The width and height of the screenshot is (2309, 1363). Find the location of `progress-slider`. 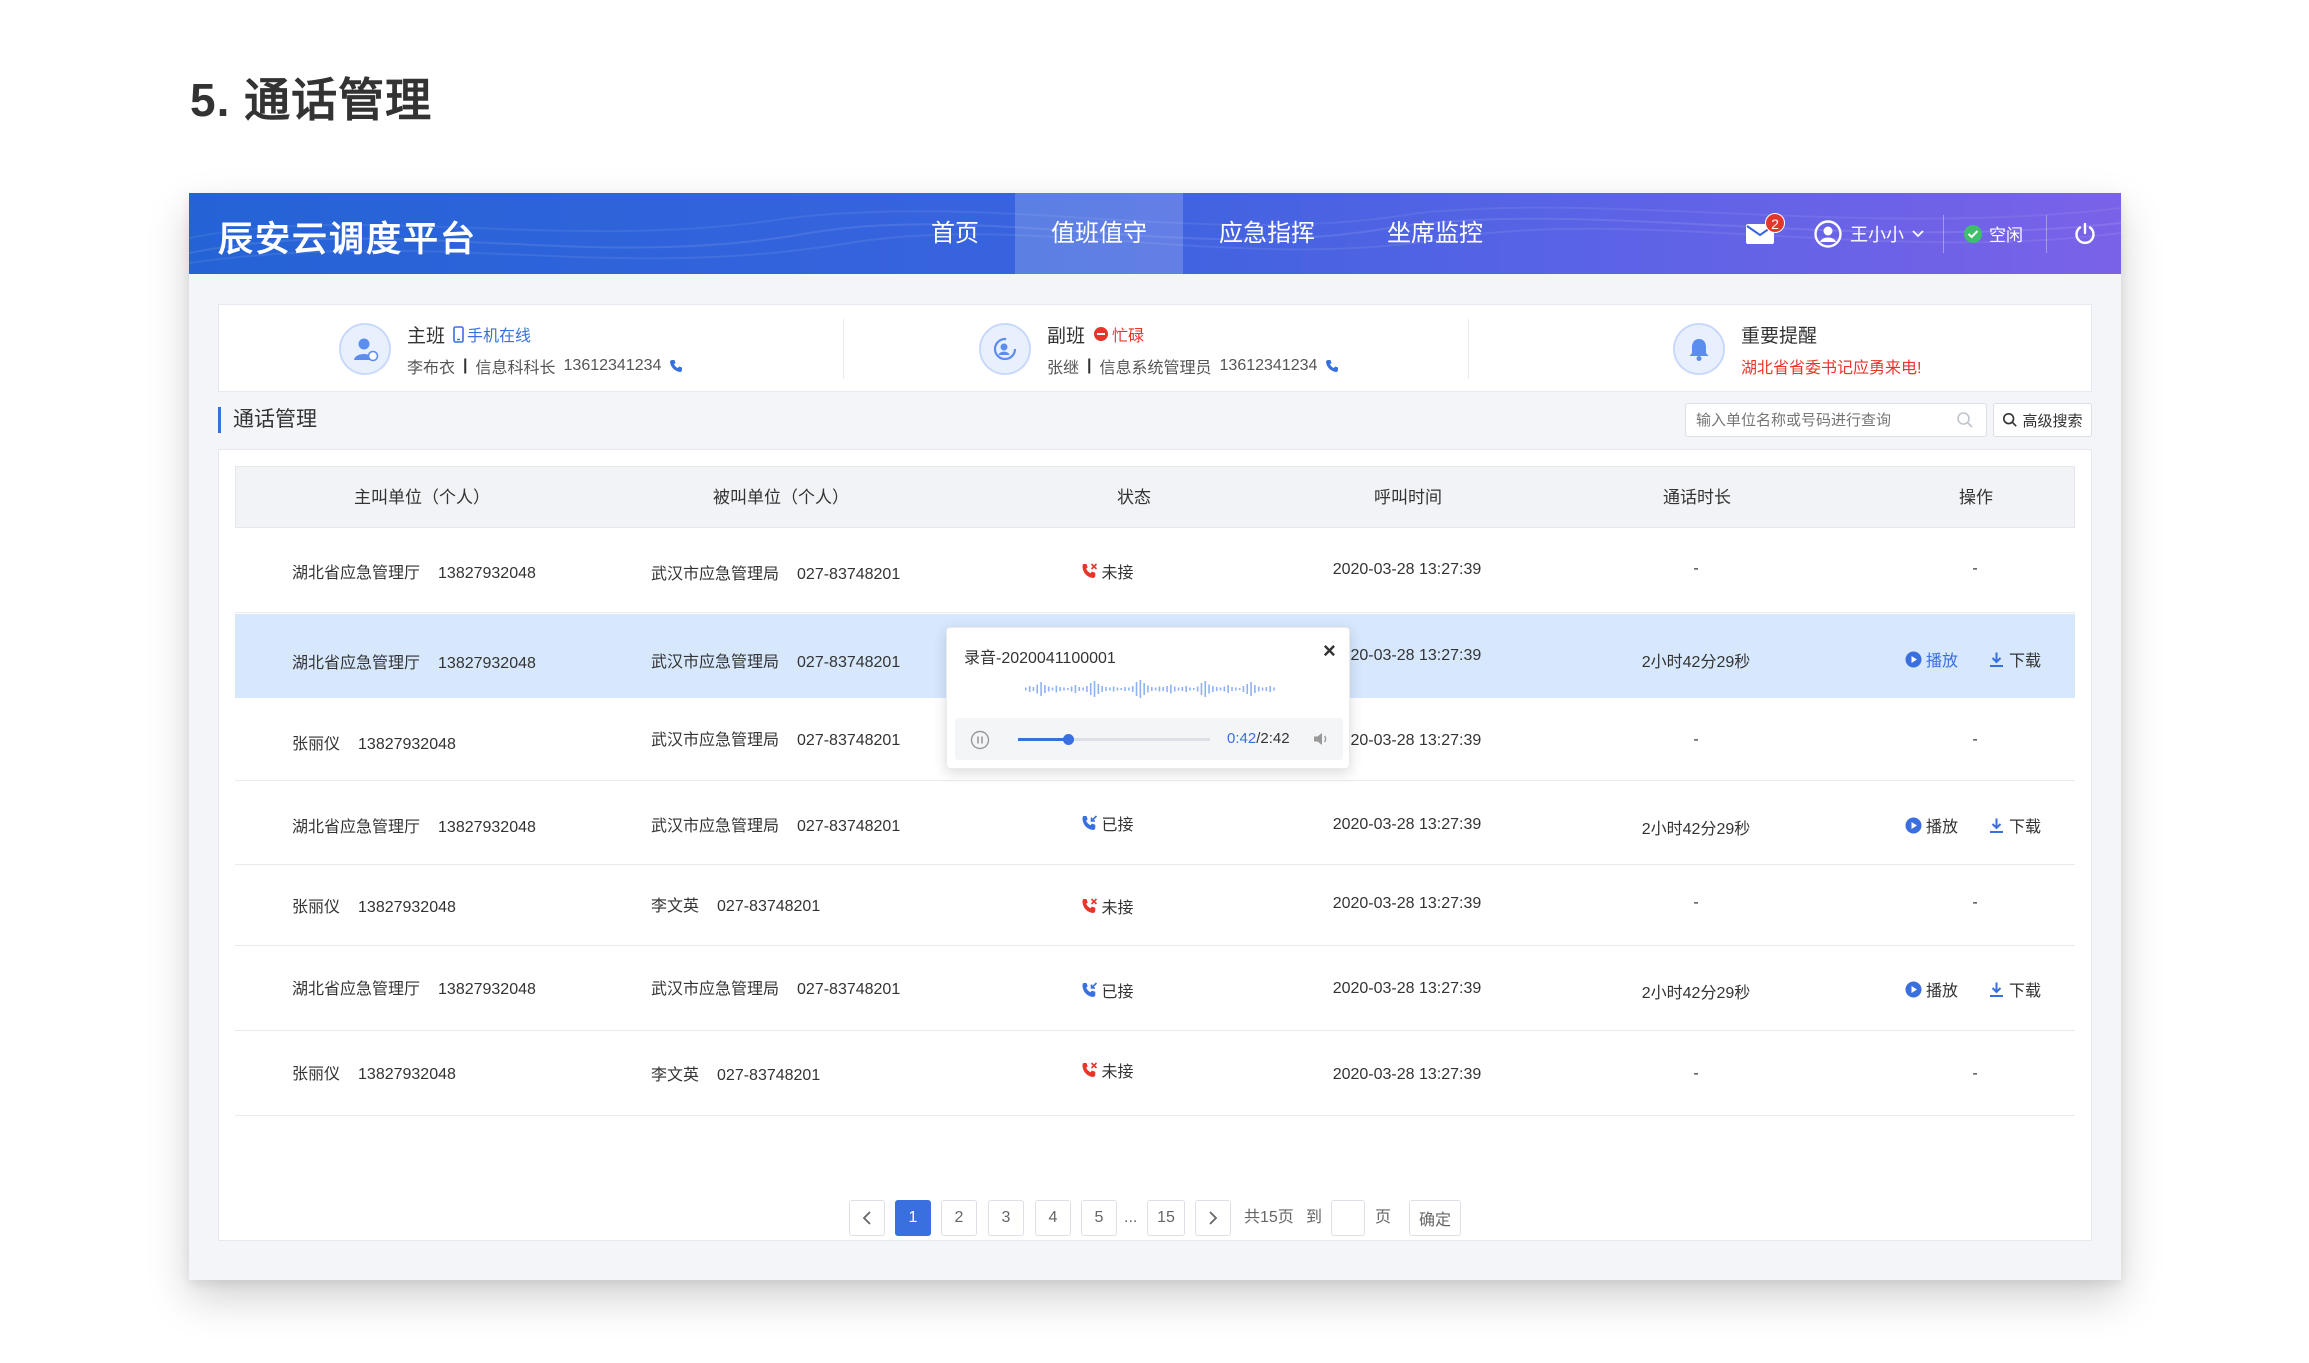

progress-slider is located at coordinates (1114, 739).